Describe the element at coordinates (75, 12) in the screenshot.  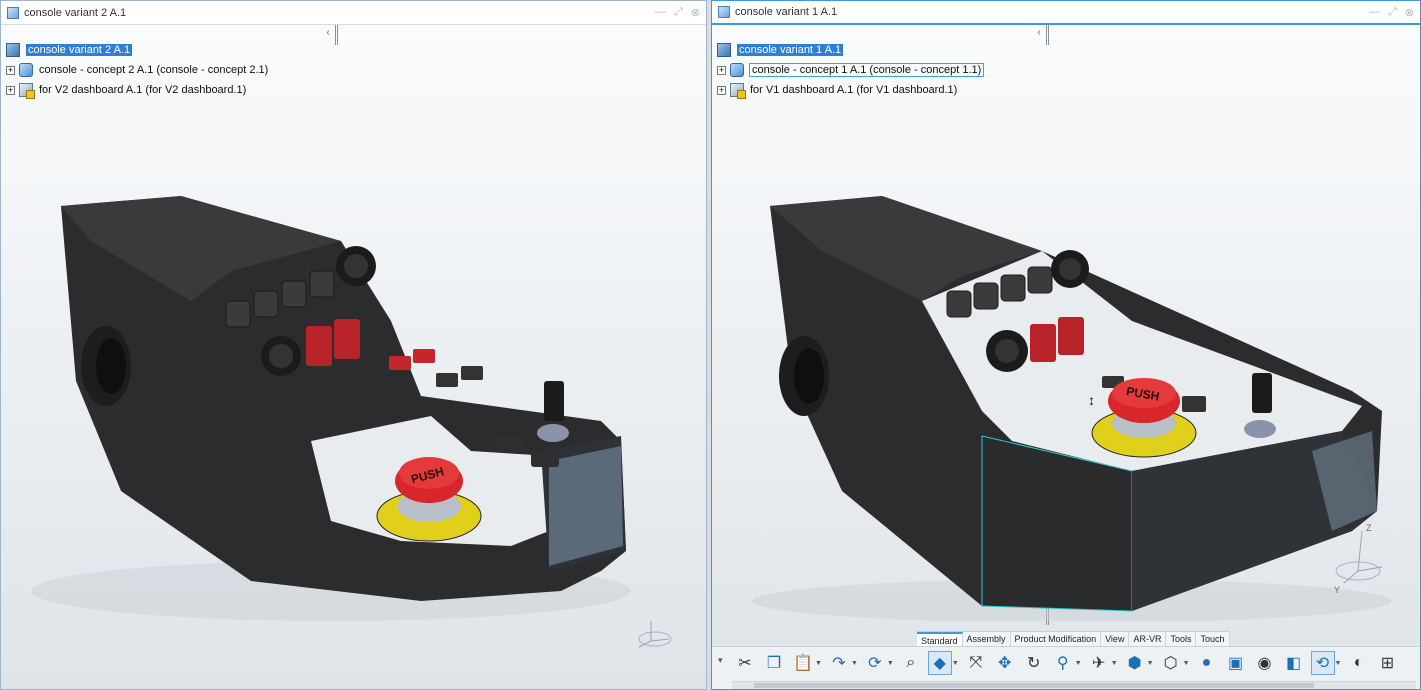
I see `window-title: console variant 2 A.1` at that location.